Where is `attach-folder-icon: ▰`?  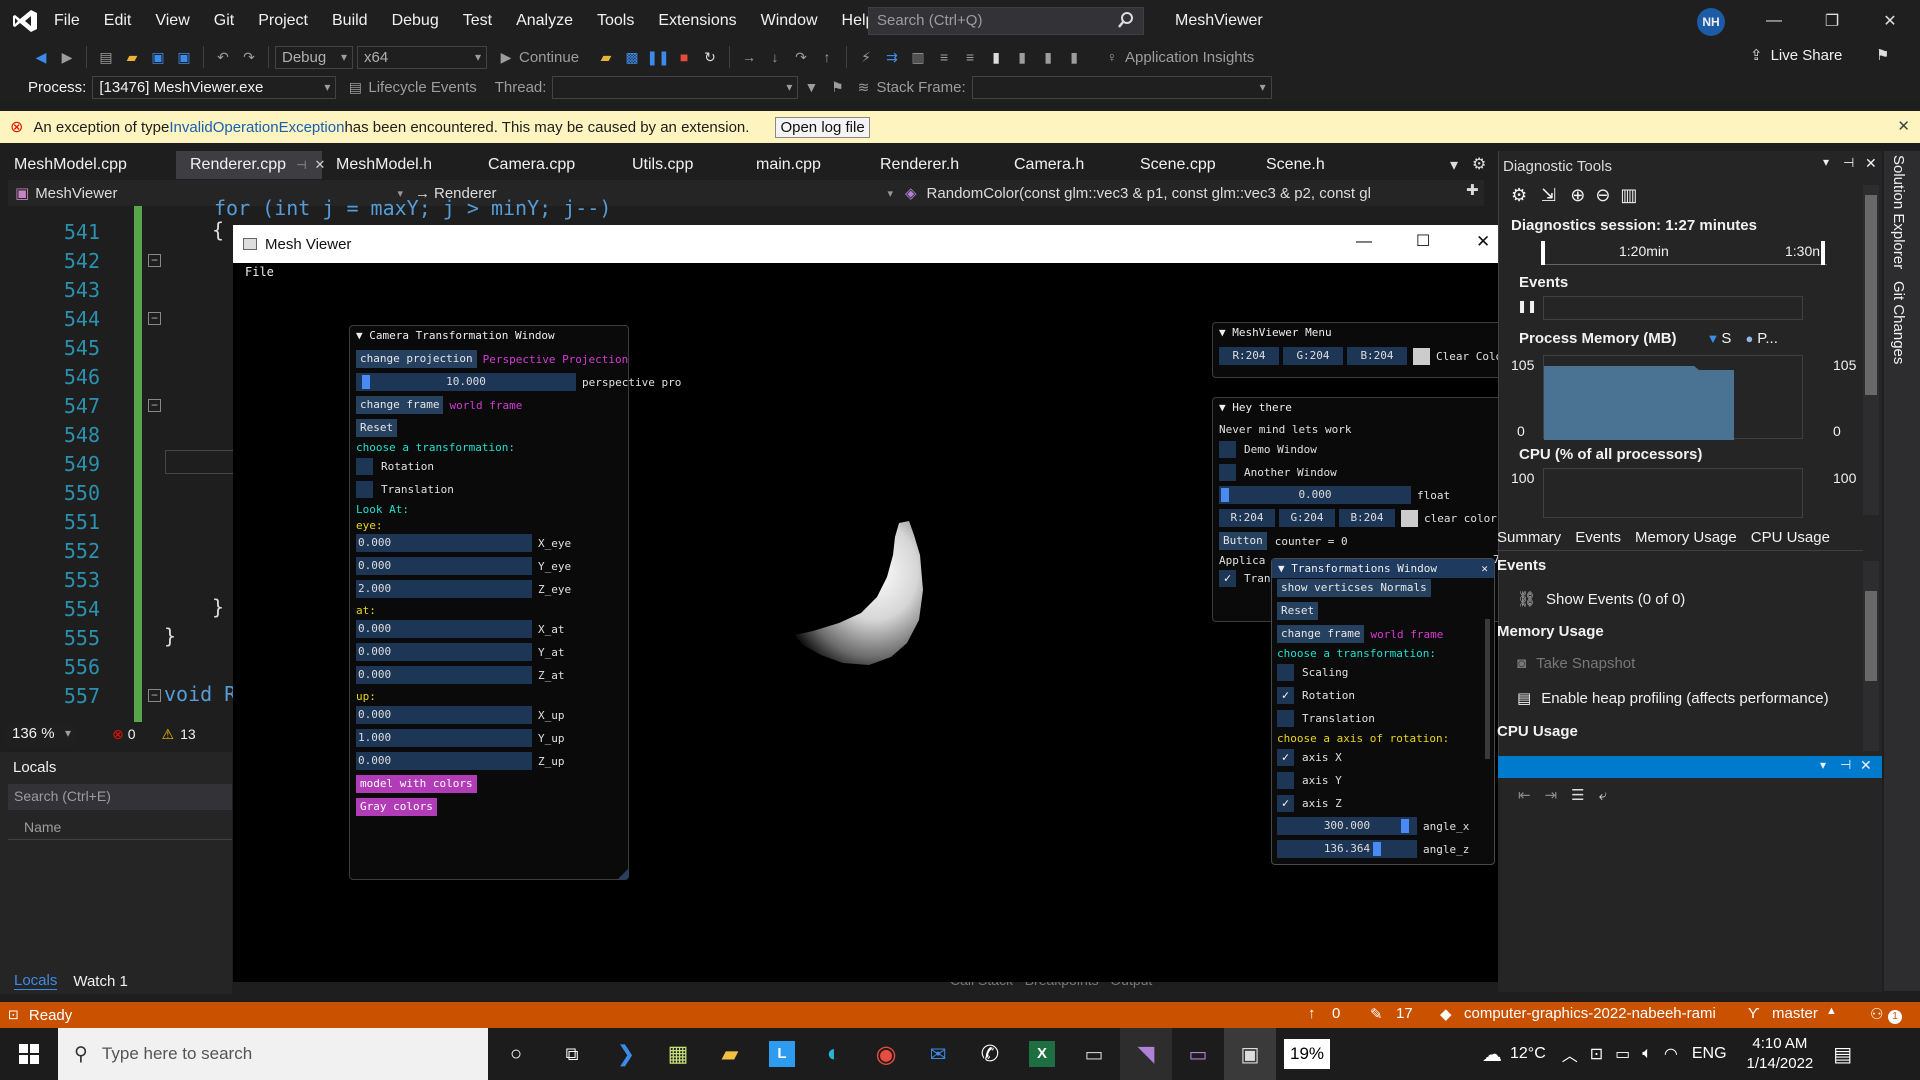 attach-folder-icon: ▰ is located at coordinates (606, 57).